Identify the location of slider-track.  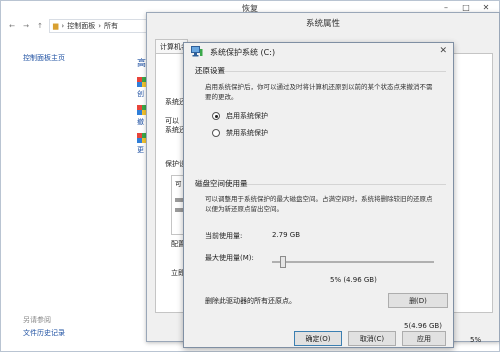
(353, 262).